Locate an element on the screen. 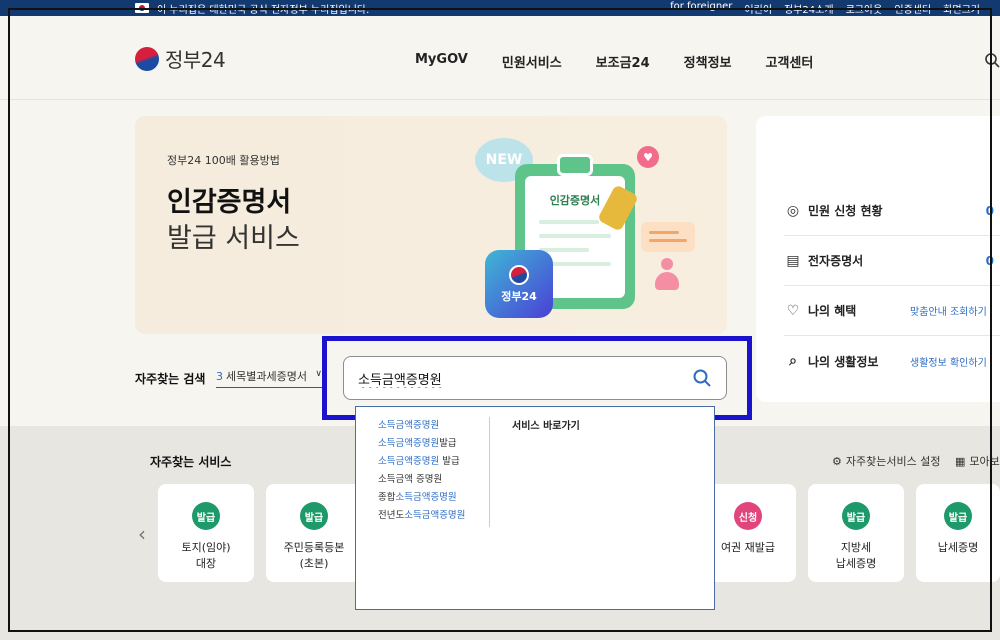 The width and height of the screenshot is (1000, 640). service-name: 납세증명 is located at coordinates (958, 547).